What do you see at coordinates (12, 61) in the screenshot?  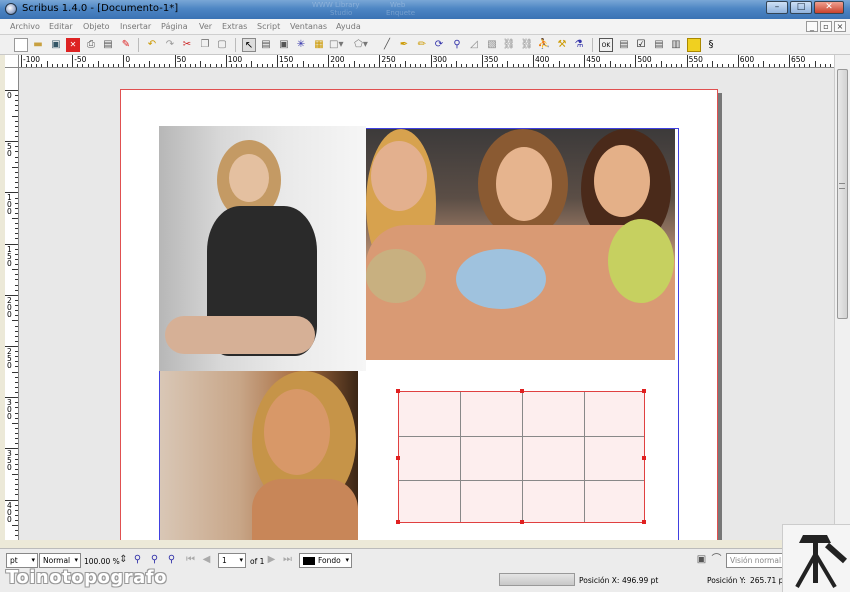 I see `ruler-corner` at bounding box center [12, 61].